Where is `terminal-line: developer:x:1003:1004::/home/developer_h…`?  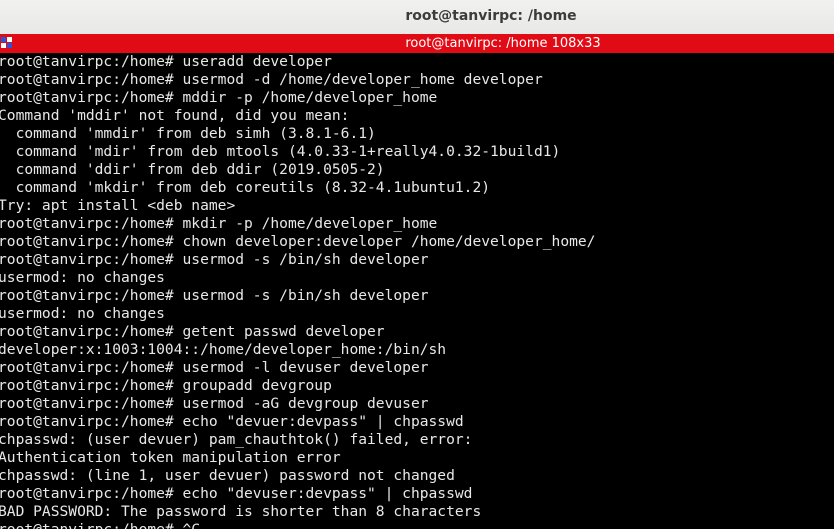
terminal-line: developer:x:1003:1004::/home/developer_h… is located at coordinates (223, 349).